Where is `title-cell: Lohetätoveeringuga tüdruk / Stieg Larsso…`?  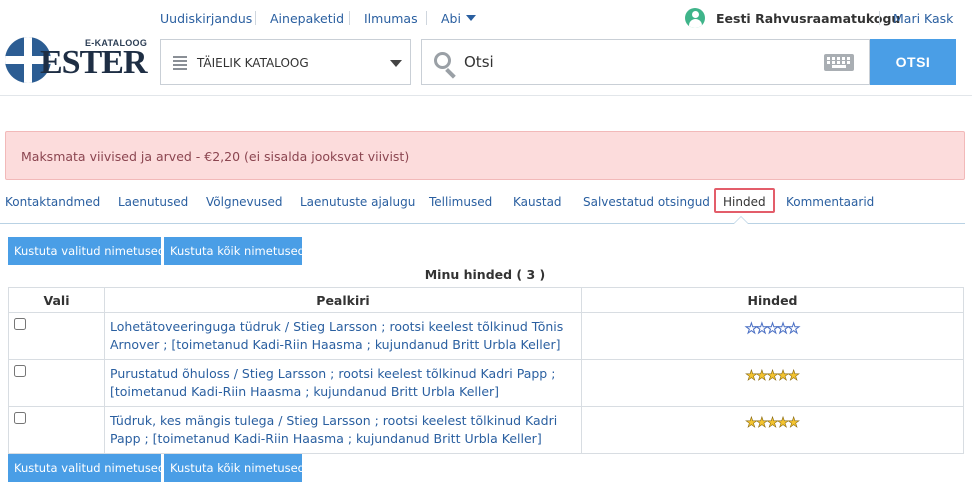
title-cell: Lohetätoveeringuga tüdruk / Stieg Larsso… is located at coordinates (343, 336).